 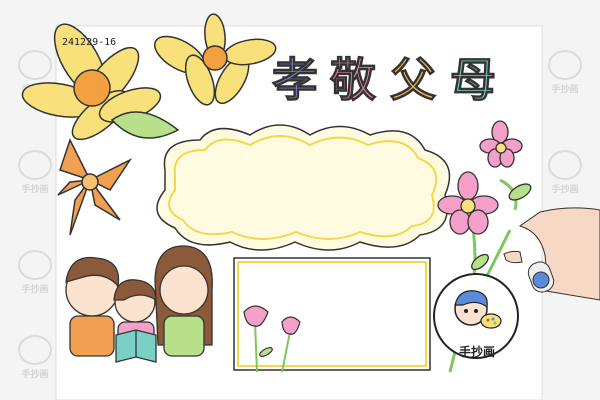 What do you see at coordinates (413, 80) in the screenshot?
I see `title-char: 父` at bounding box center [413, 80].